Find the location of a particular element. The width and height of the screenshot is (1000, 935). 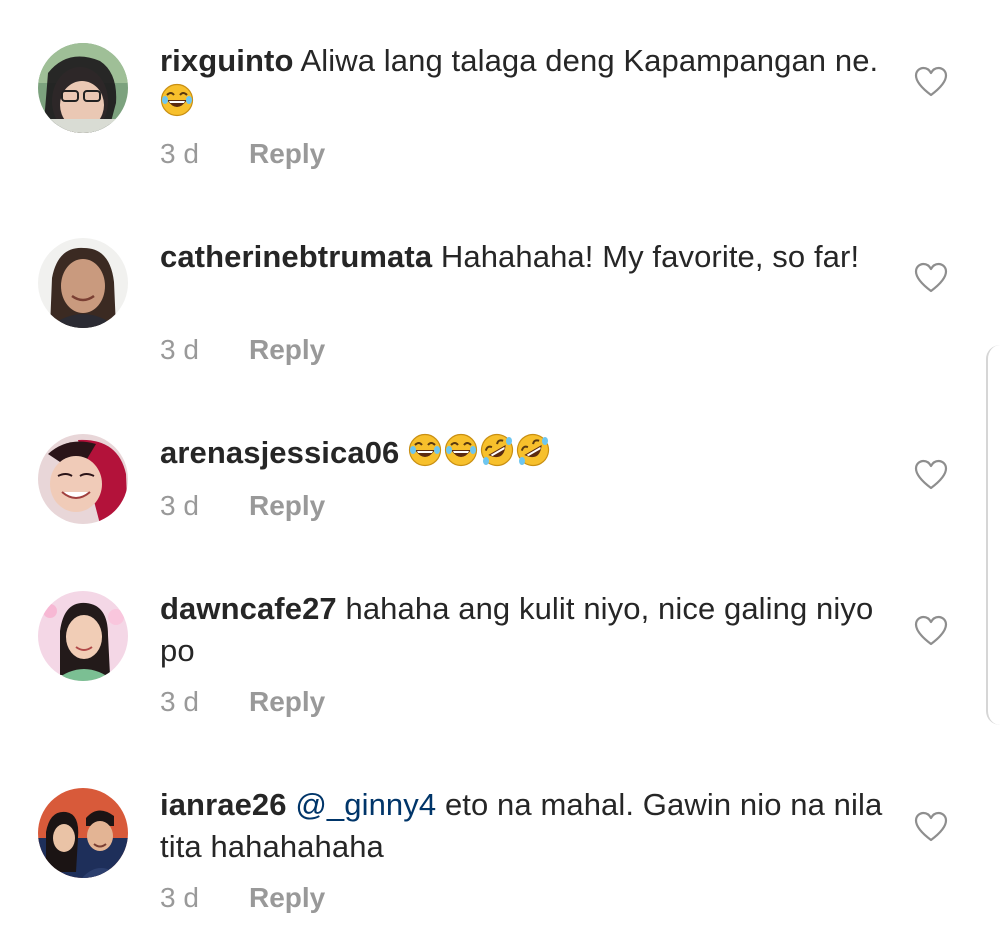

mention-link: @_ginny4 is located at coordinates (365, 804).